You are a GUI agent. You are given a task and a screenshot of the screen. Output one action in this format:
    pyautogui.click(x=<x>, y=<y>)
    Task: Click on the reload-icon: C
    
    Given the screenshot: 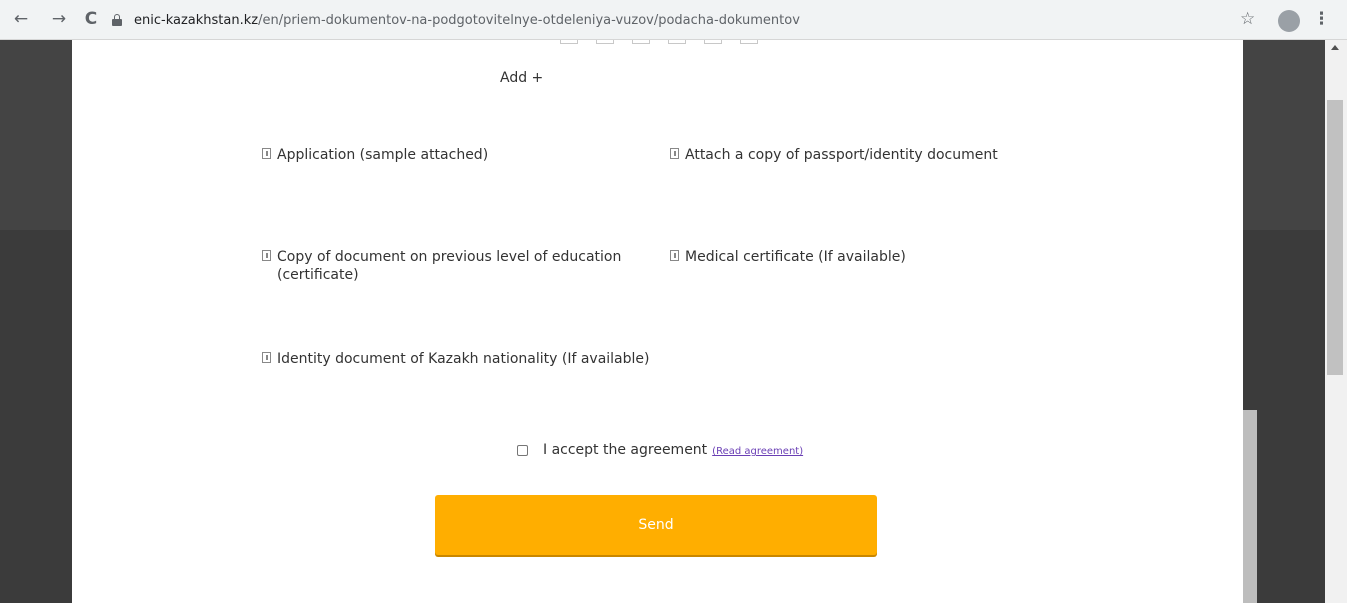 What is the action you would take?
    pyautogui.click(x=91, y=19)
    